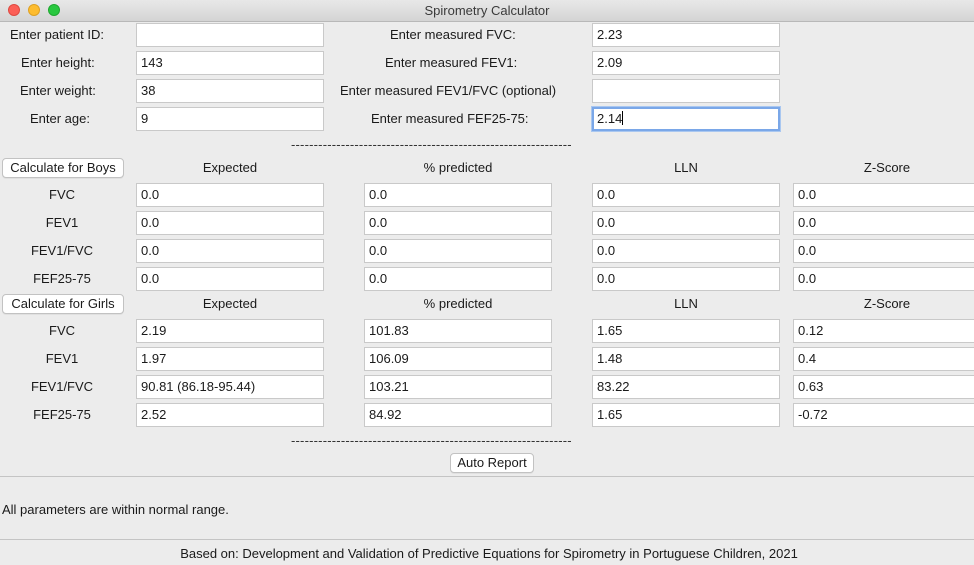  I want to click on girls-expected-field: 2.19, so click(230, 331).